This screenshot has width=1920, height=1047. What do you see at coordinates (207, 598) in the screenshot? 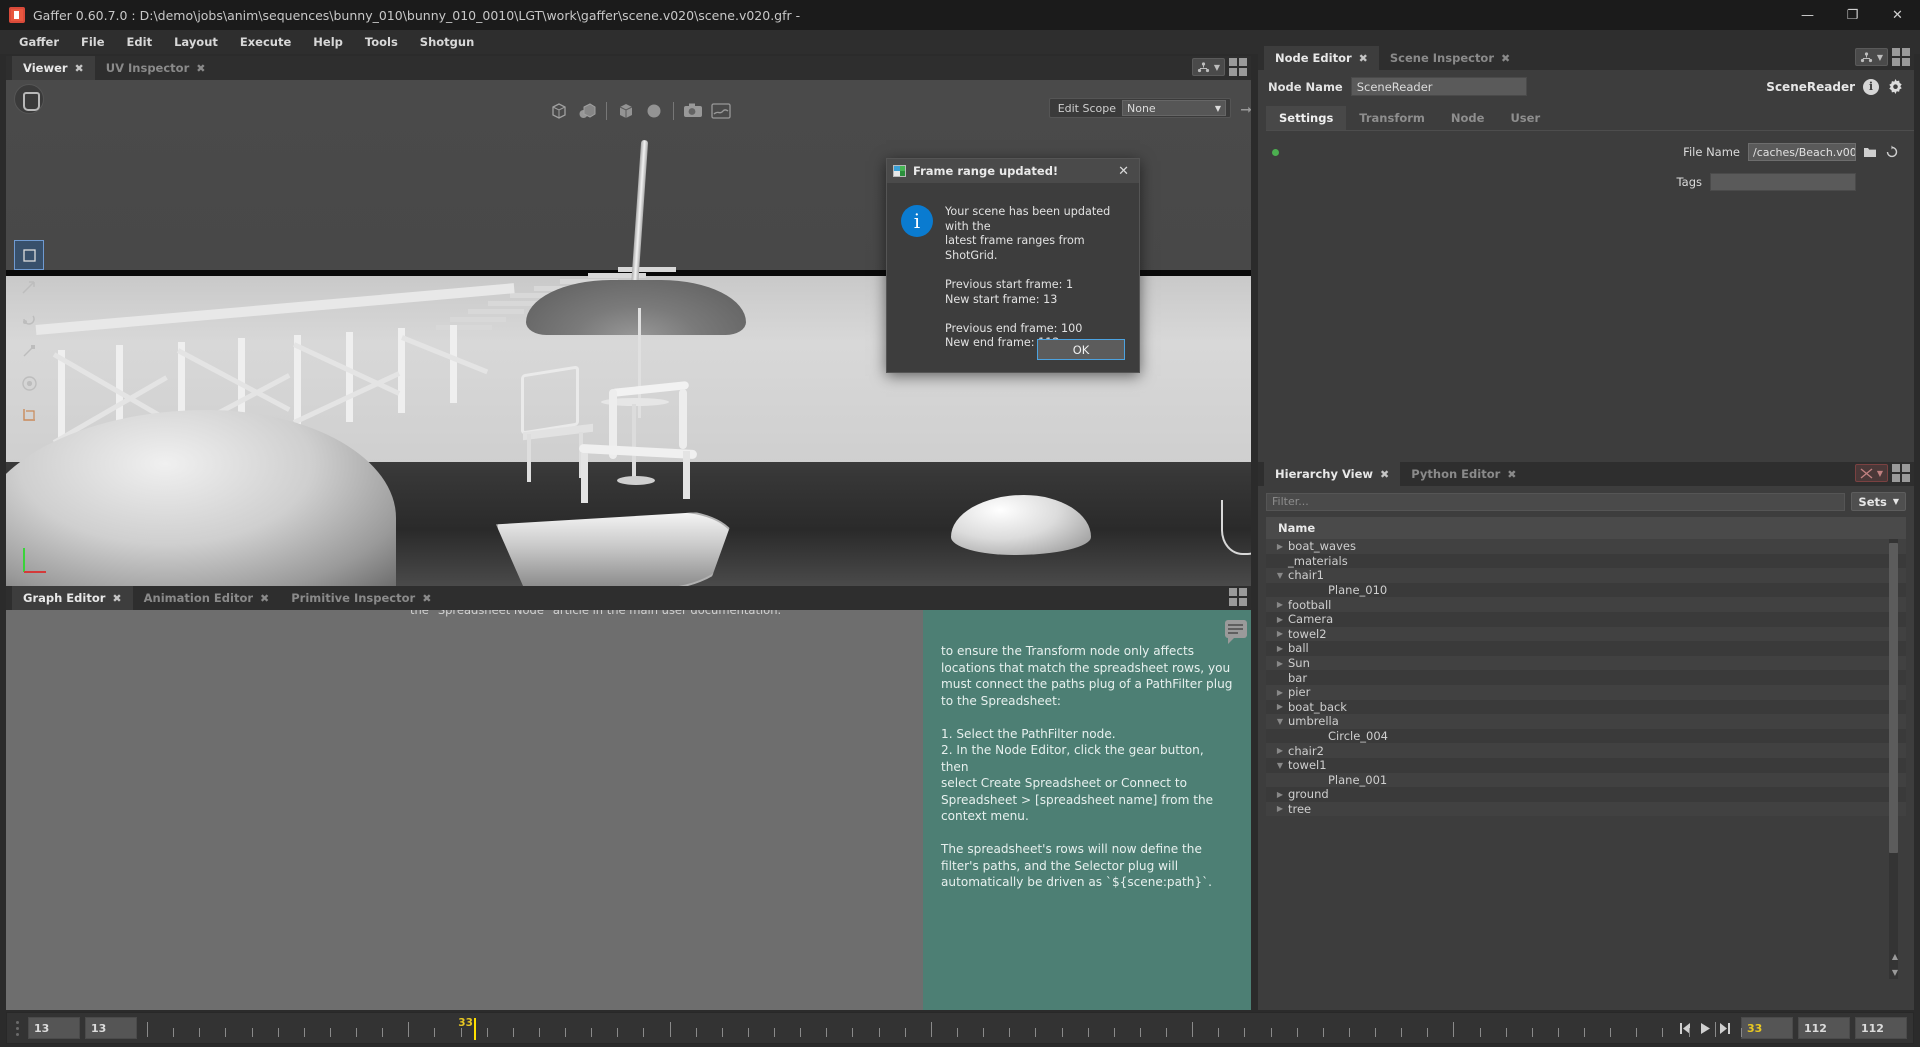
I see `tab-animation-editor: Animation Editor ✖` at bounding box center [207, 598].